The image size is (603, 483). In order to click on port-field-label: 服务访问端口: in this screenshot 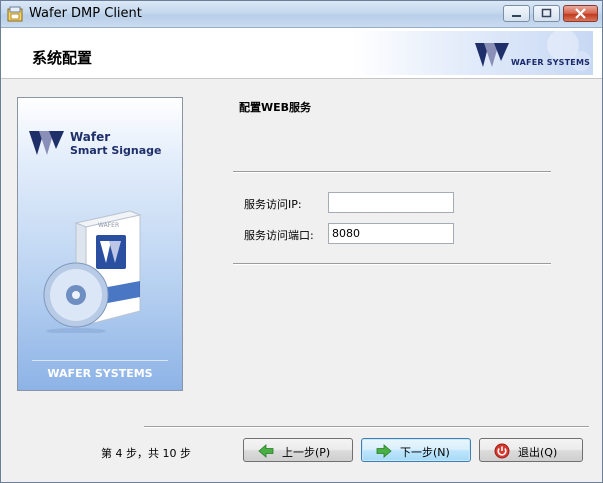, I will do `click(279, 235)`.